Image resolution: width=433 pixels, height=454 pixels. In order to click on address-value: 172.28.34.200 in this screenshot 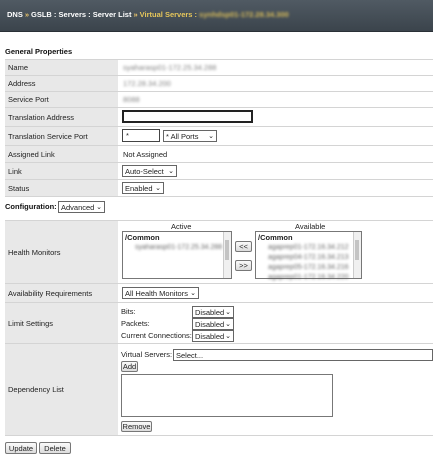, I will do `click(147, 83)`.